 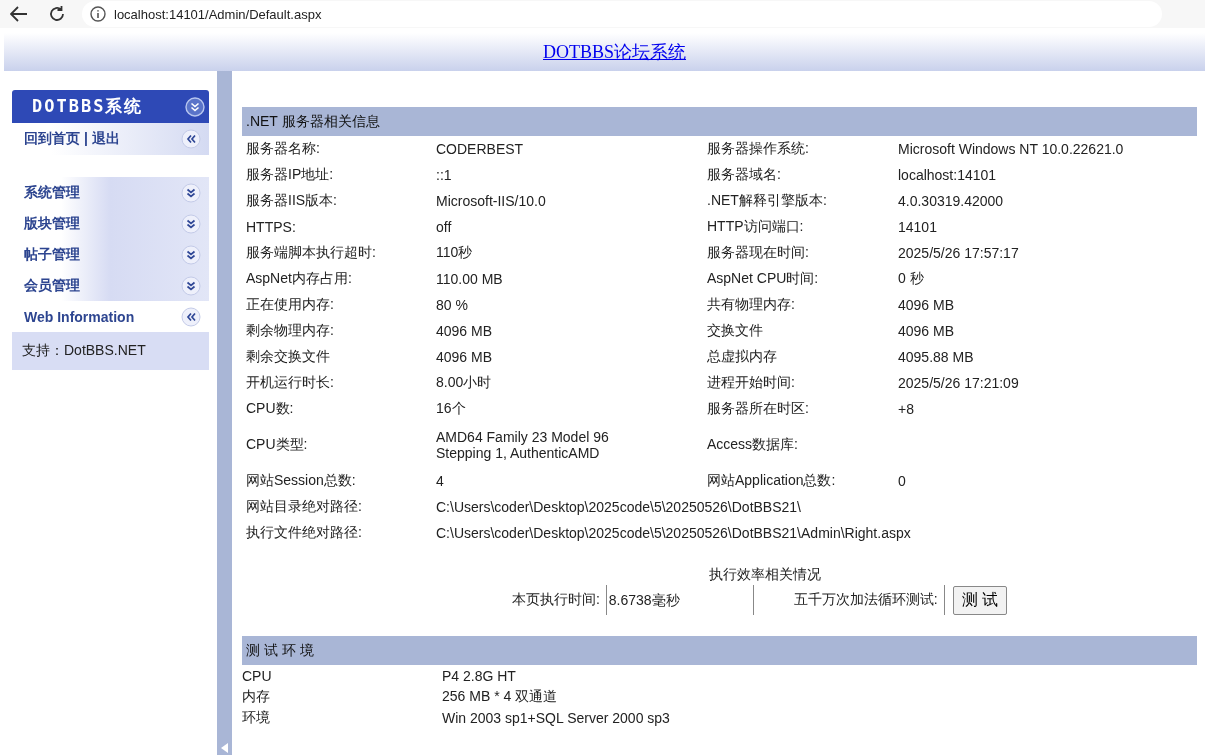 I want to click on info-label: 剩余交换文件, so click(x=288, y=356).